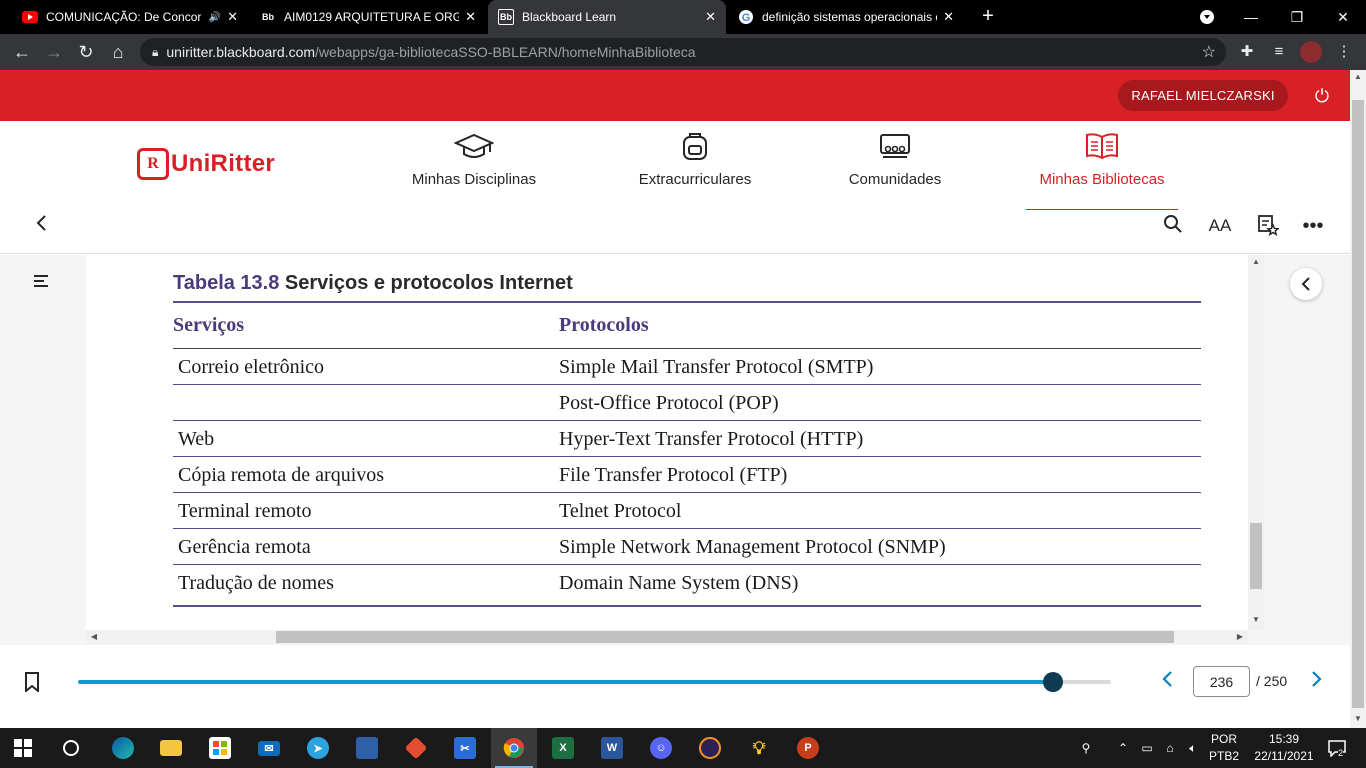 The width and height of the screenshot is (1366, 768). What do you see at coordinates (988, 16) in the screenshot?
I see `new-tab-button: +` at bounding box center [988, 16].